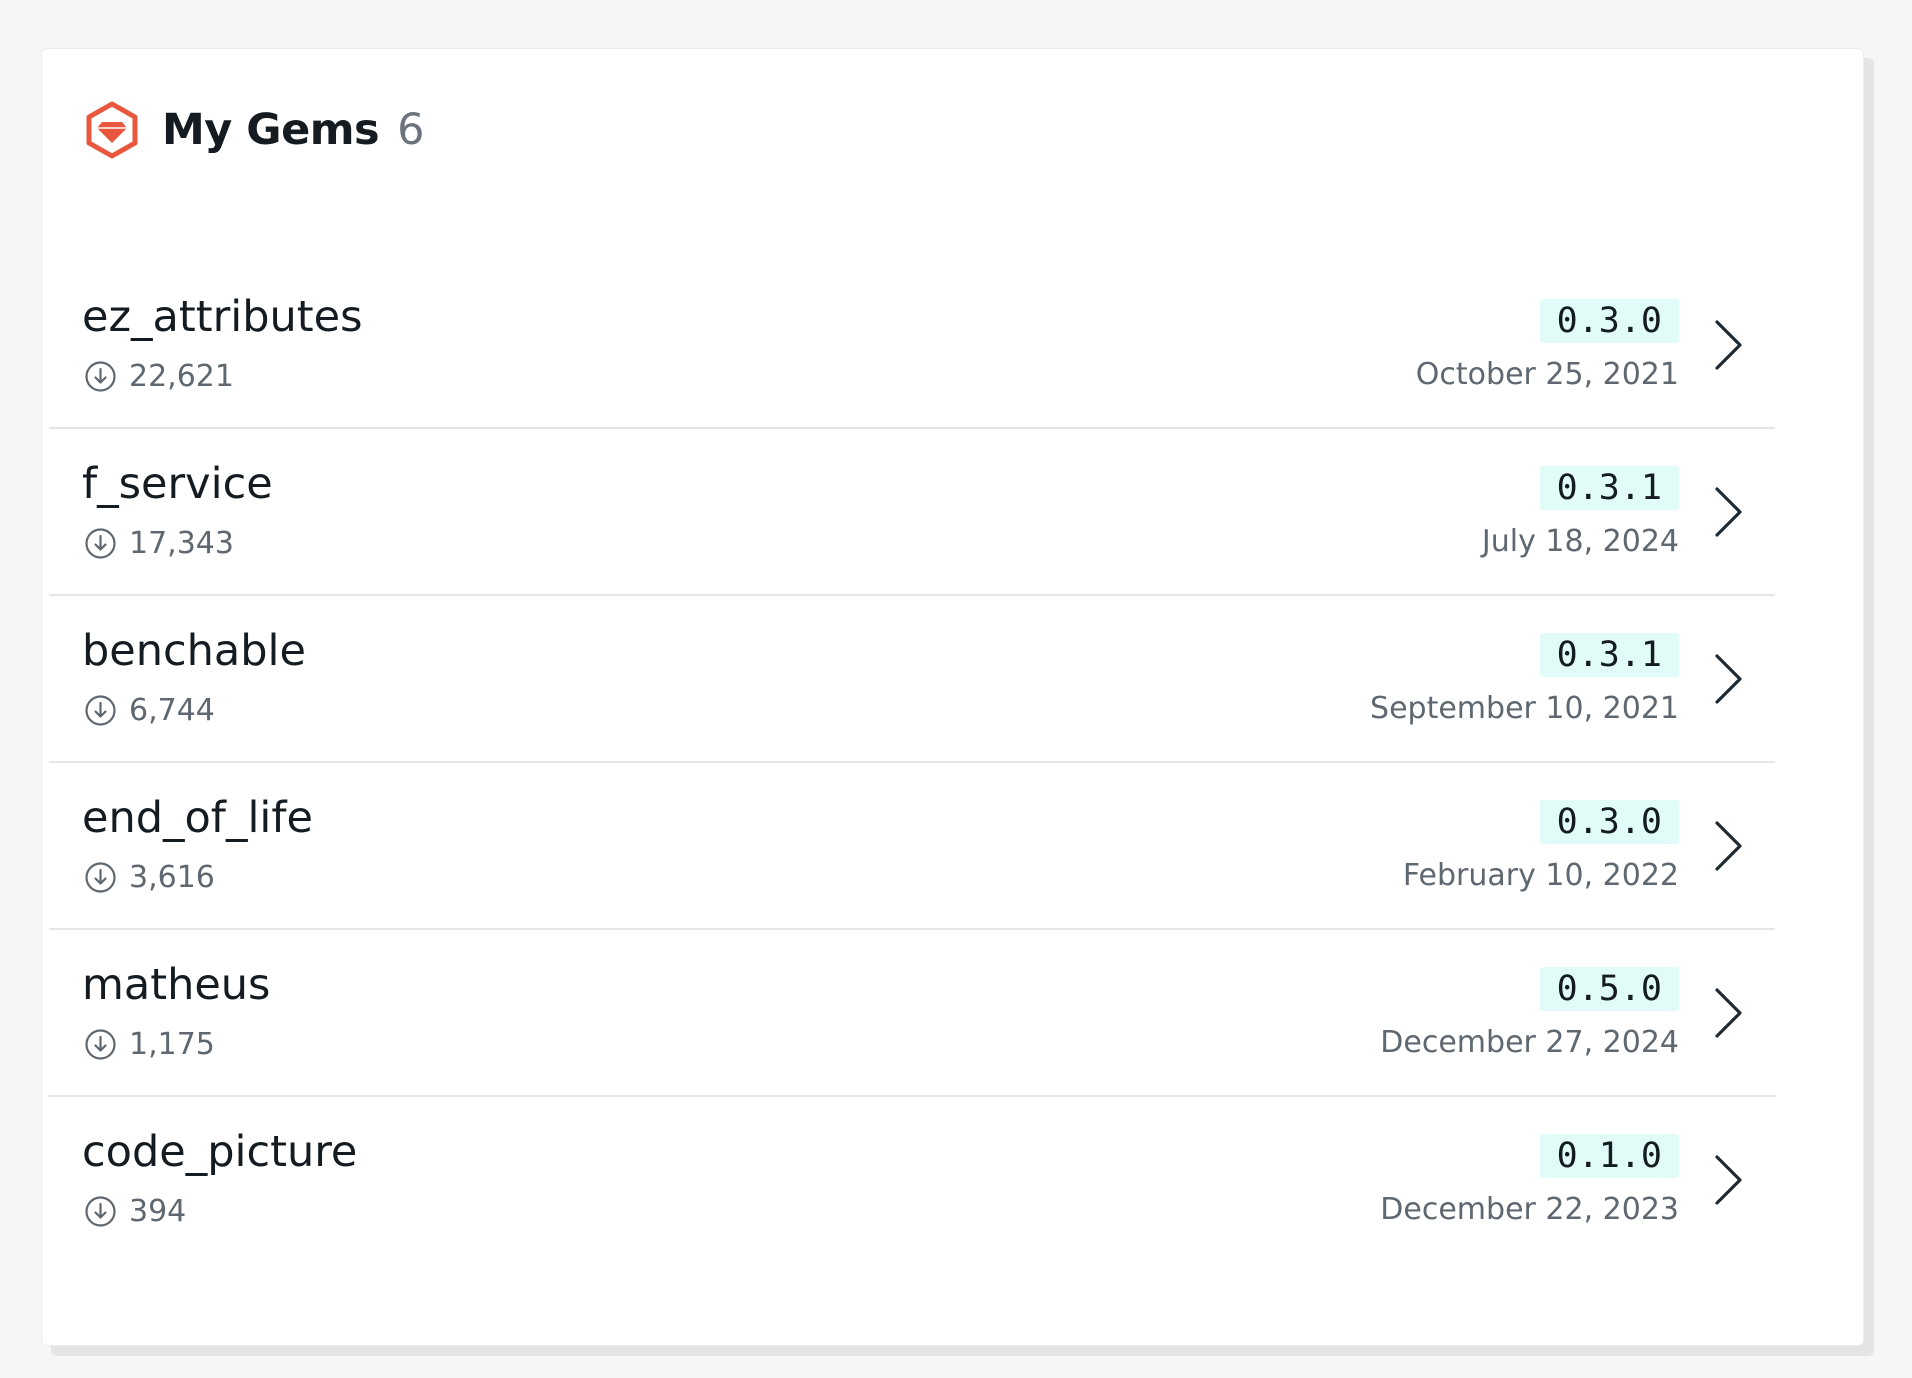 The width and height of the screenshot is (1912, 1378). Describe the element at coordinates (194, 651) in the screenshot. I see `gem-name: benchable` at that location.